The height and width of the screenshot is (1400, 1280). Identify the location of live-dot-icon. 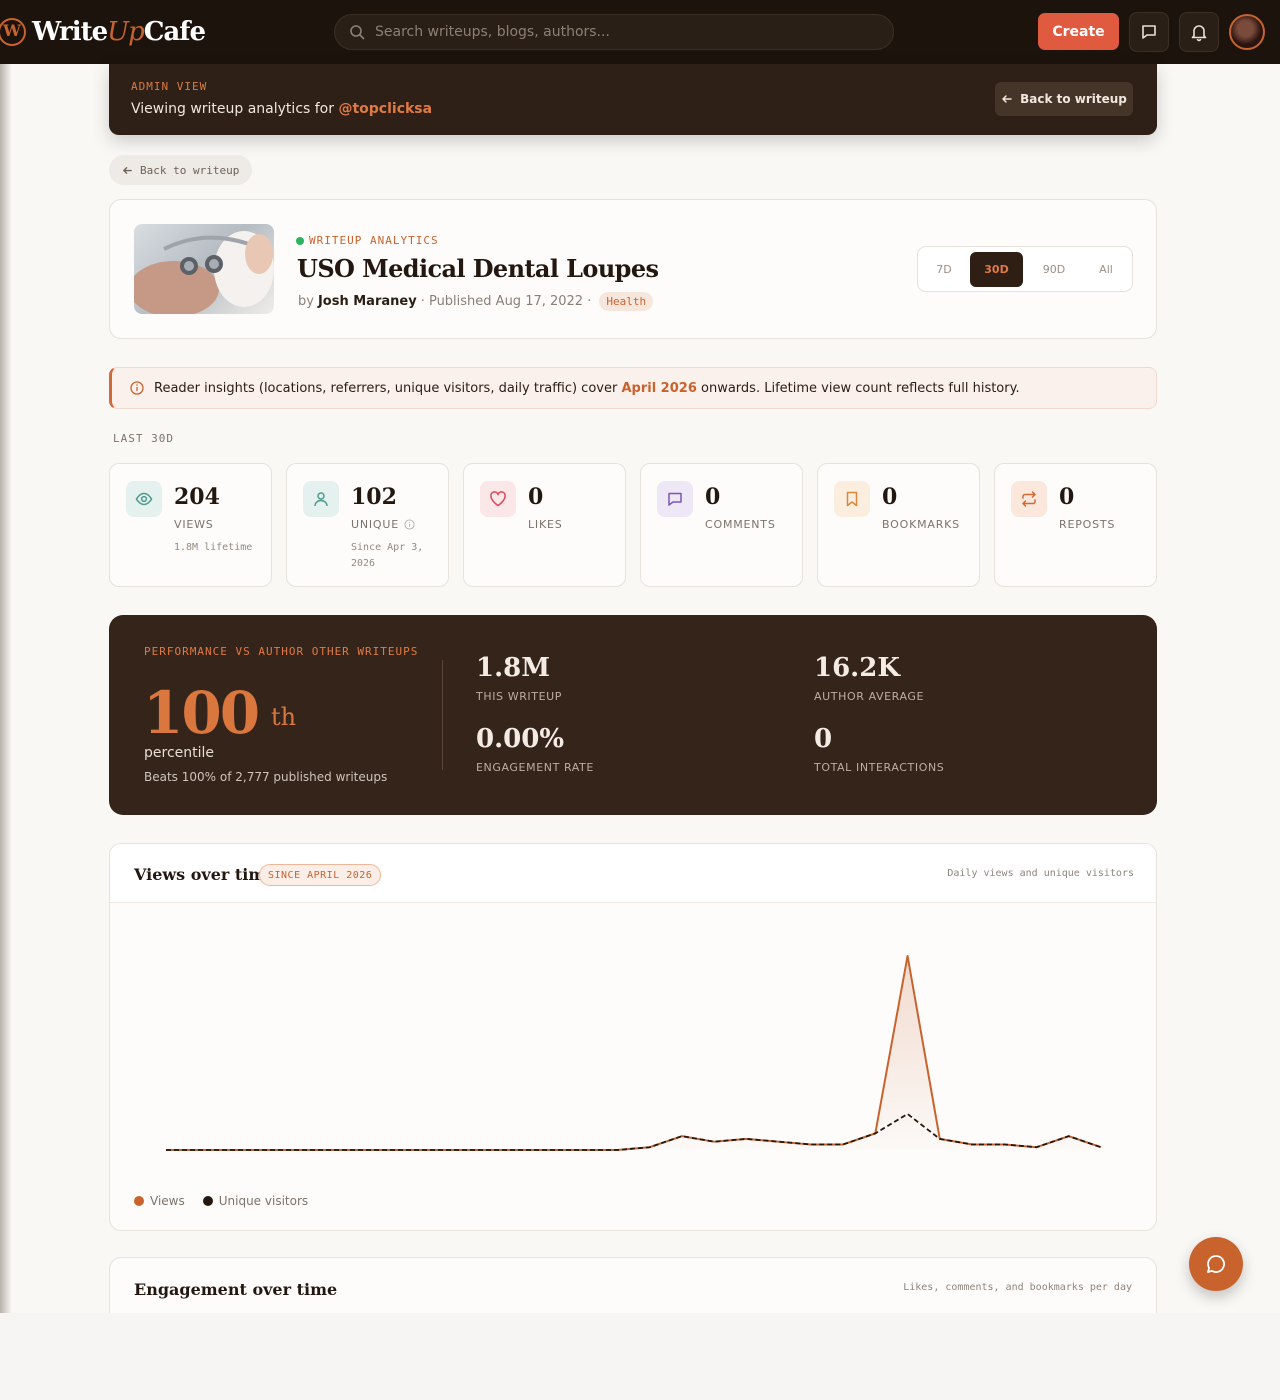
(300, 240).